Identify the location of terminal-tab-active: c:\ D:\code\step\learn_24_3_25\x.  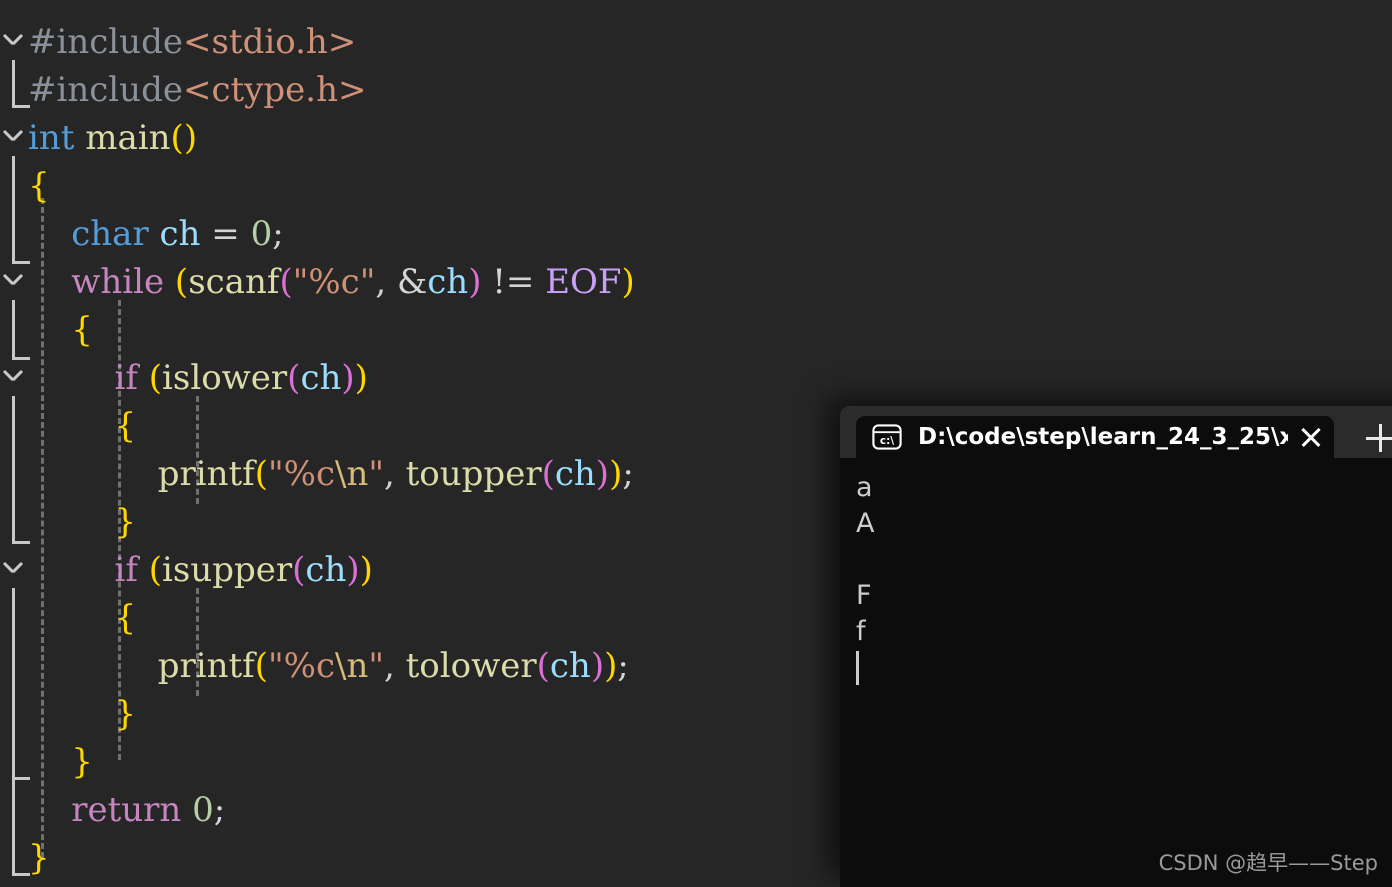
(1095, 437).